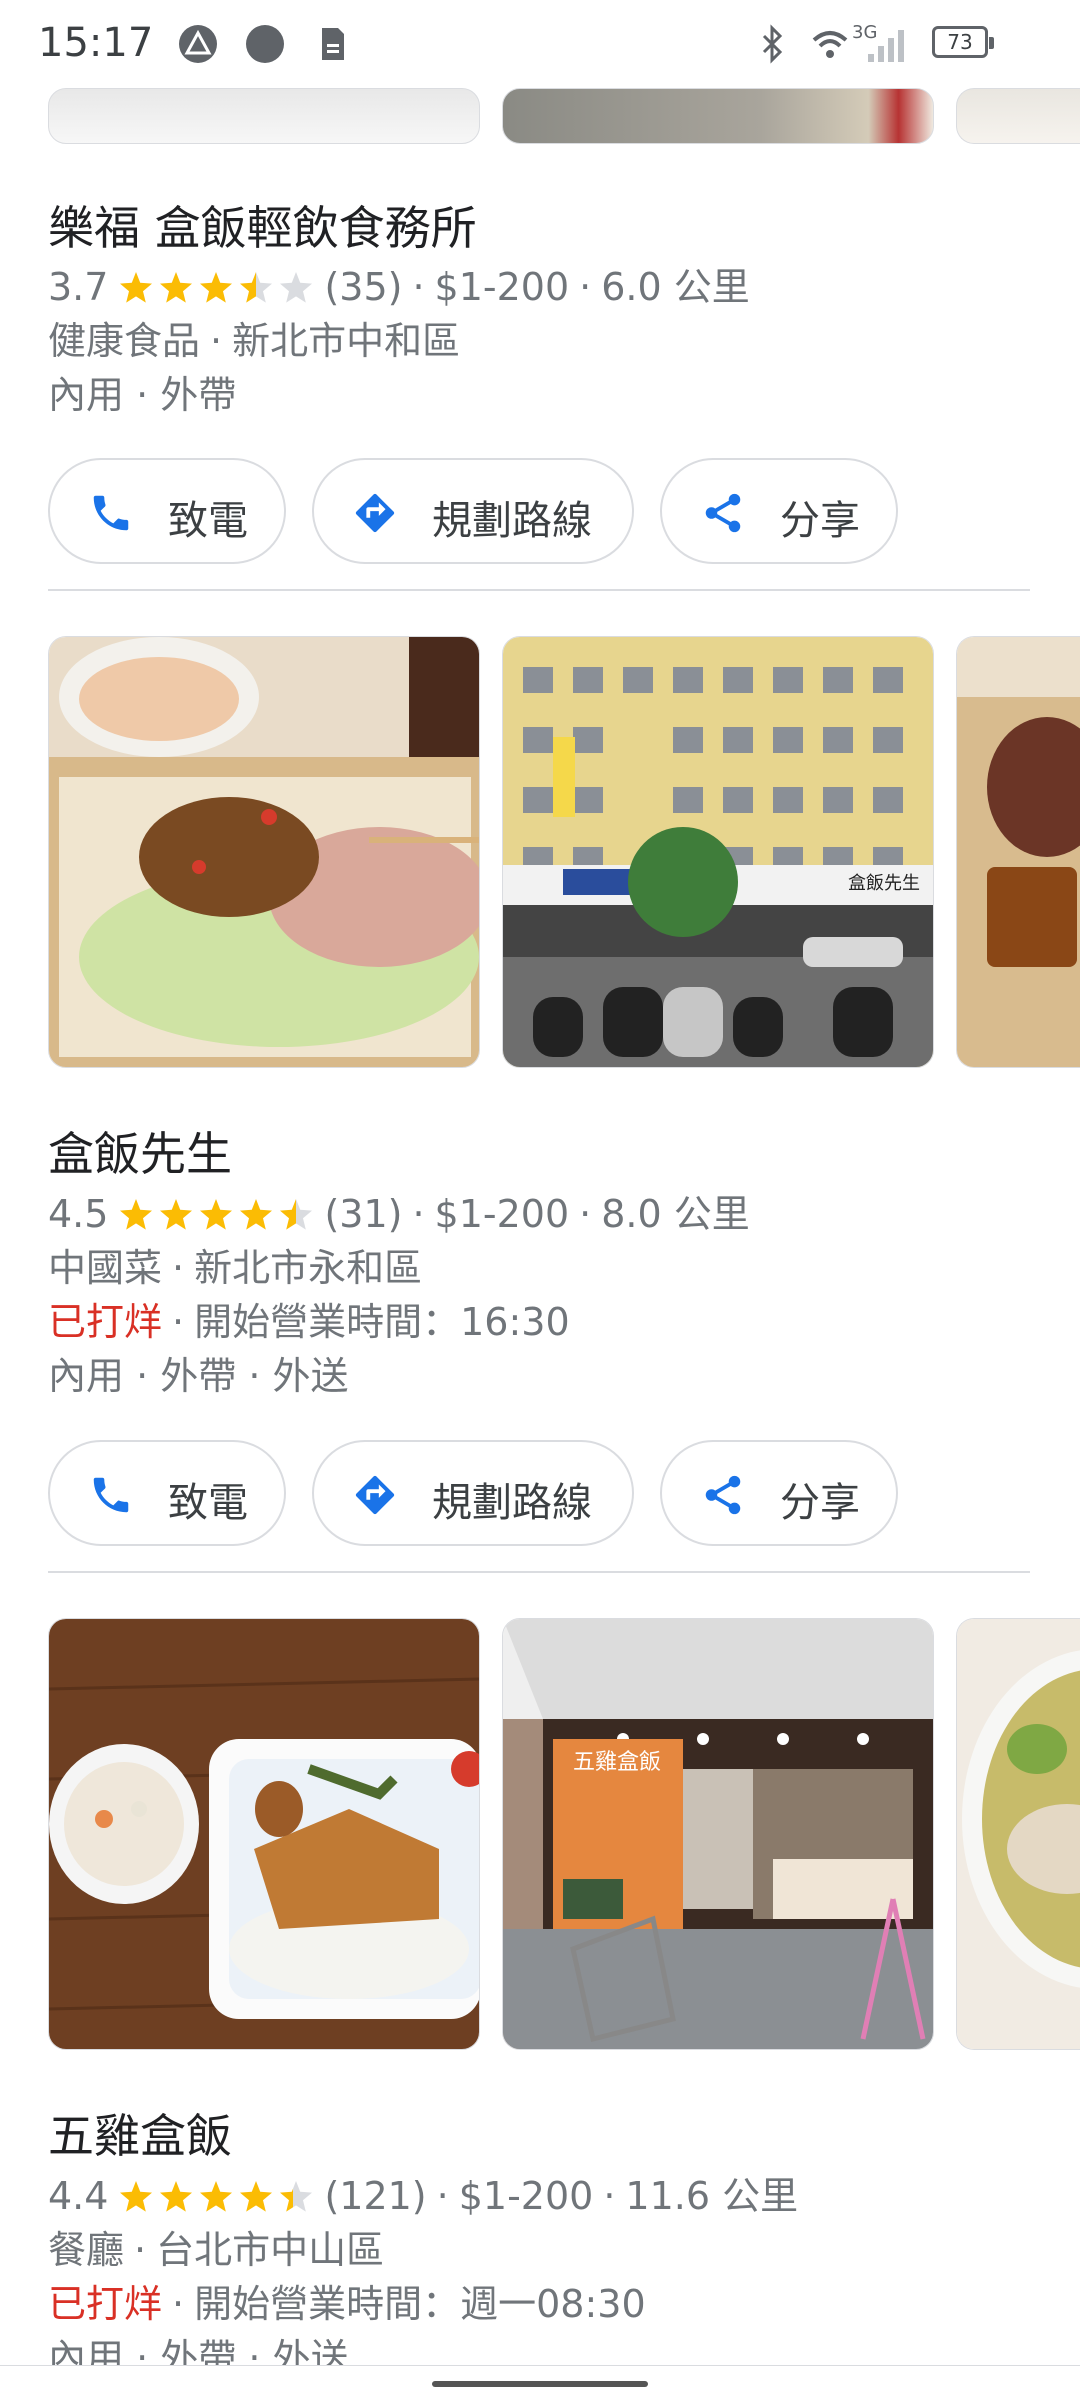 This screenshot has width=1080, height=2408. I want to click on battery-indicator: 73, so click(963, 42).